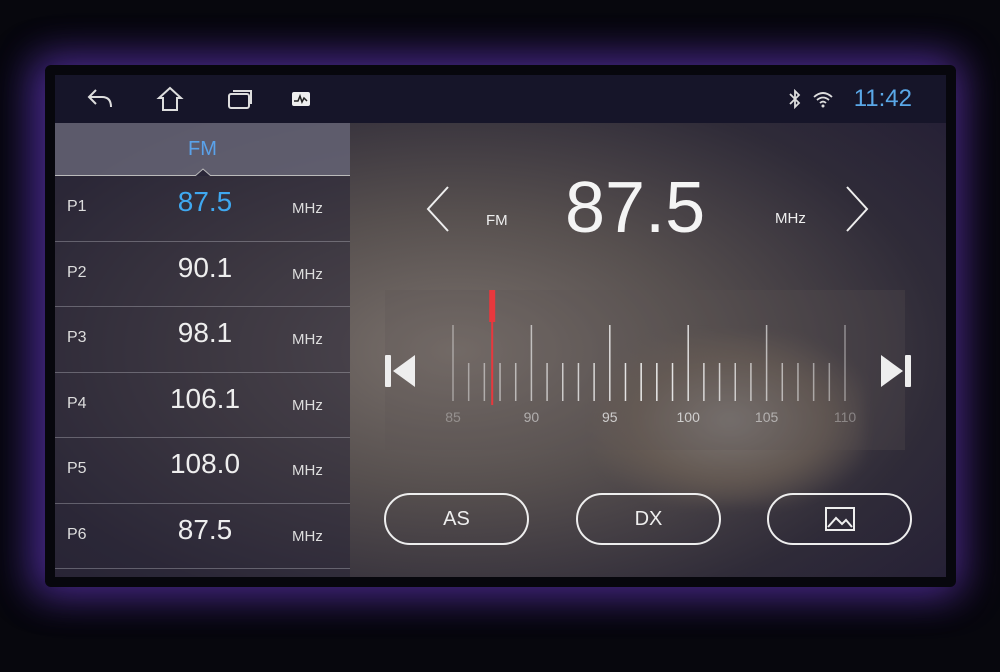  What do you see at coordinates (767, 417) in the screenshot?
I see `scale-label: 105` at bounding box center [767, 417].